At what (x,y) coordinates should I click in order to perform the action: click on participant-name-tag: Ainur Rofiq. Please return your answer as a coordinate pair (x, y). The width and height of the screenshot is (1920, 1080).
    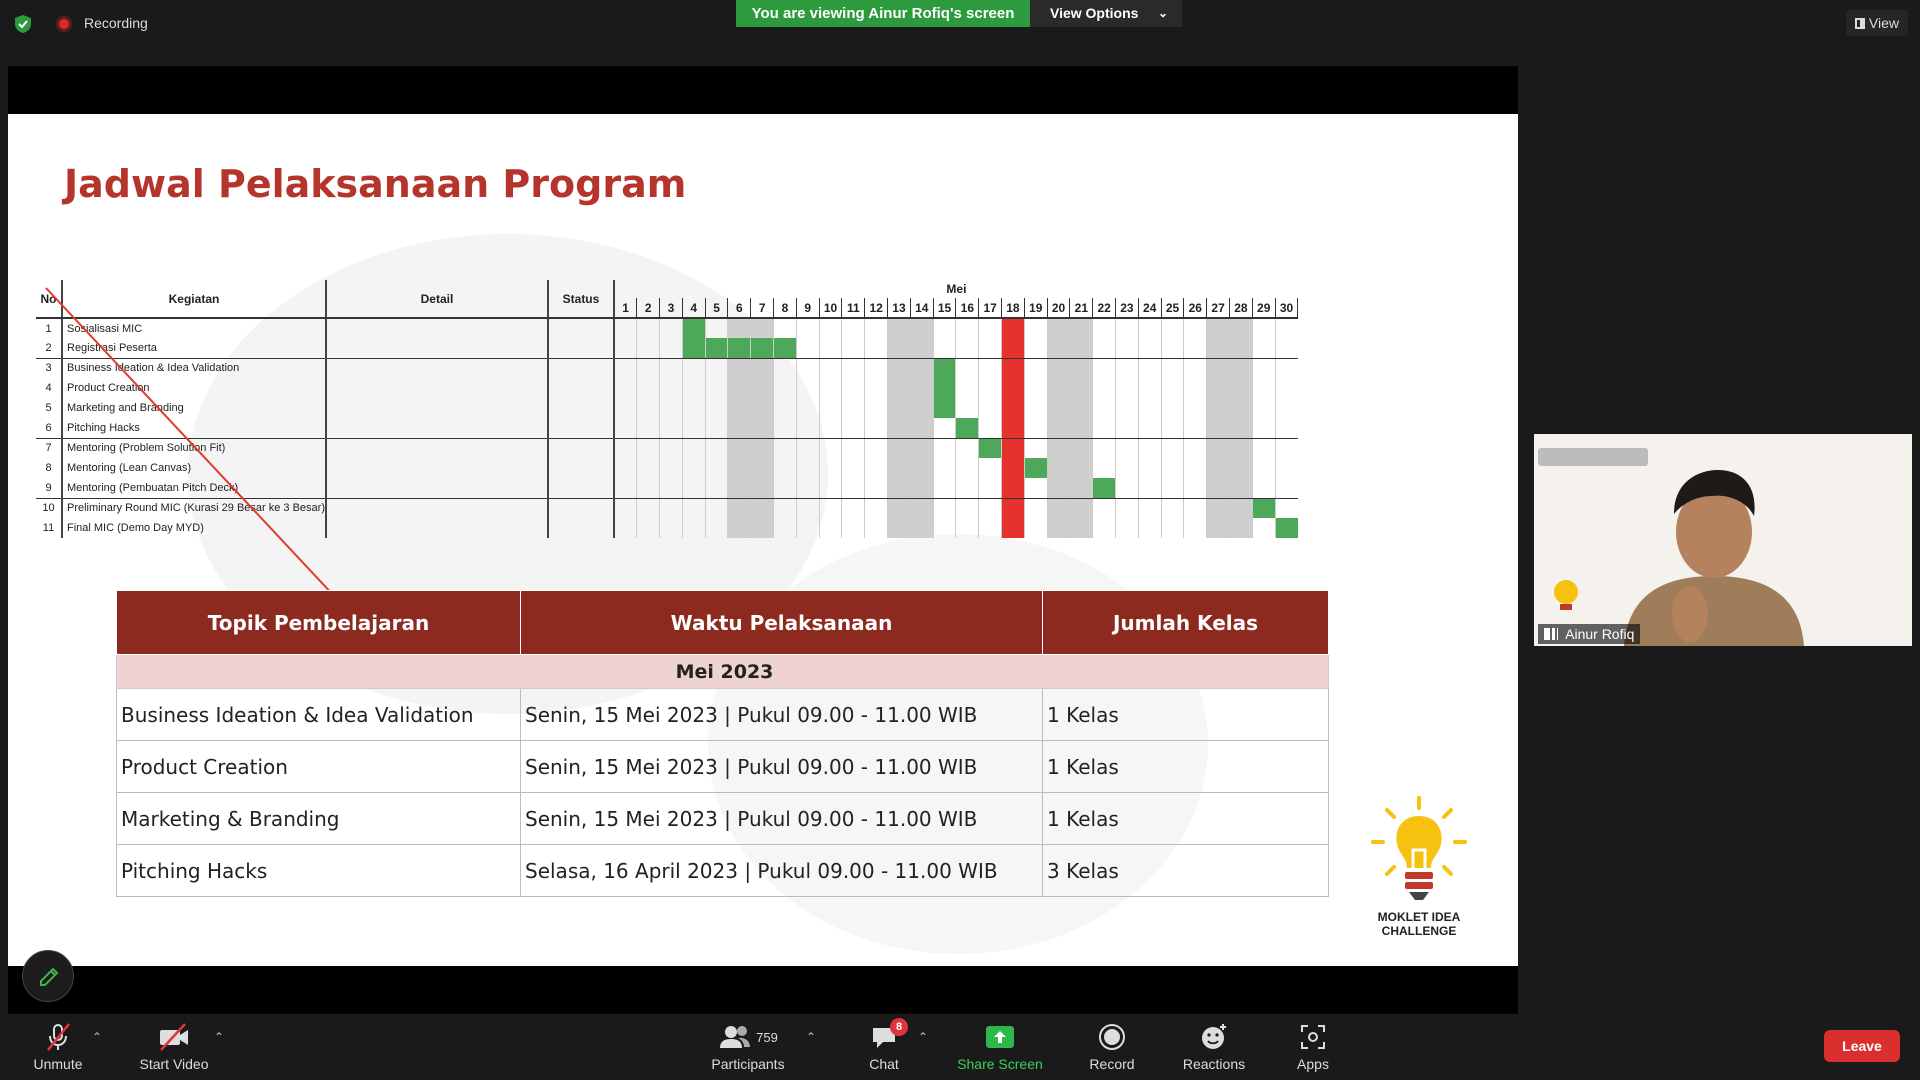
    Looking at the image, I should click on (1589, 634).